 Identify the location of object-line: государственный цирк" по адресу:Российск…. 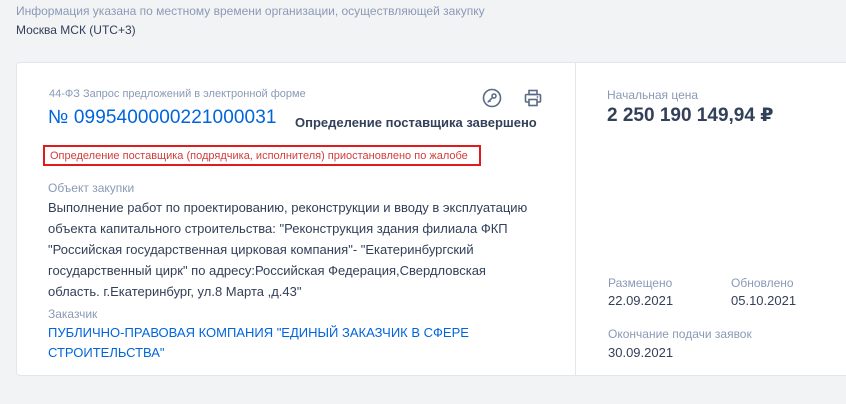
(267, 270).